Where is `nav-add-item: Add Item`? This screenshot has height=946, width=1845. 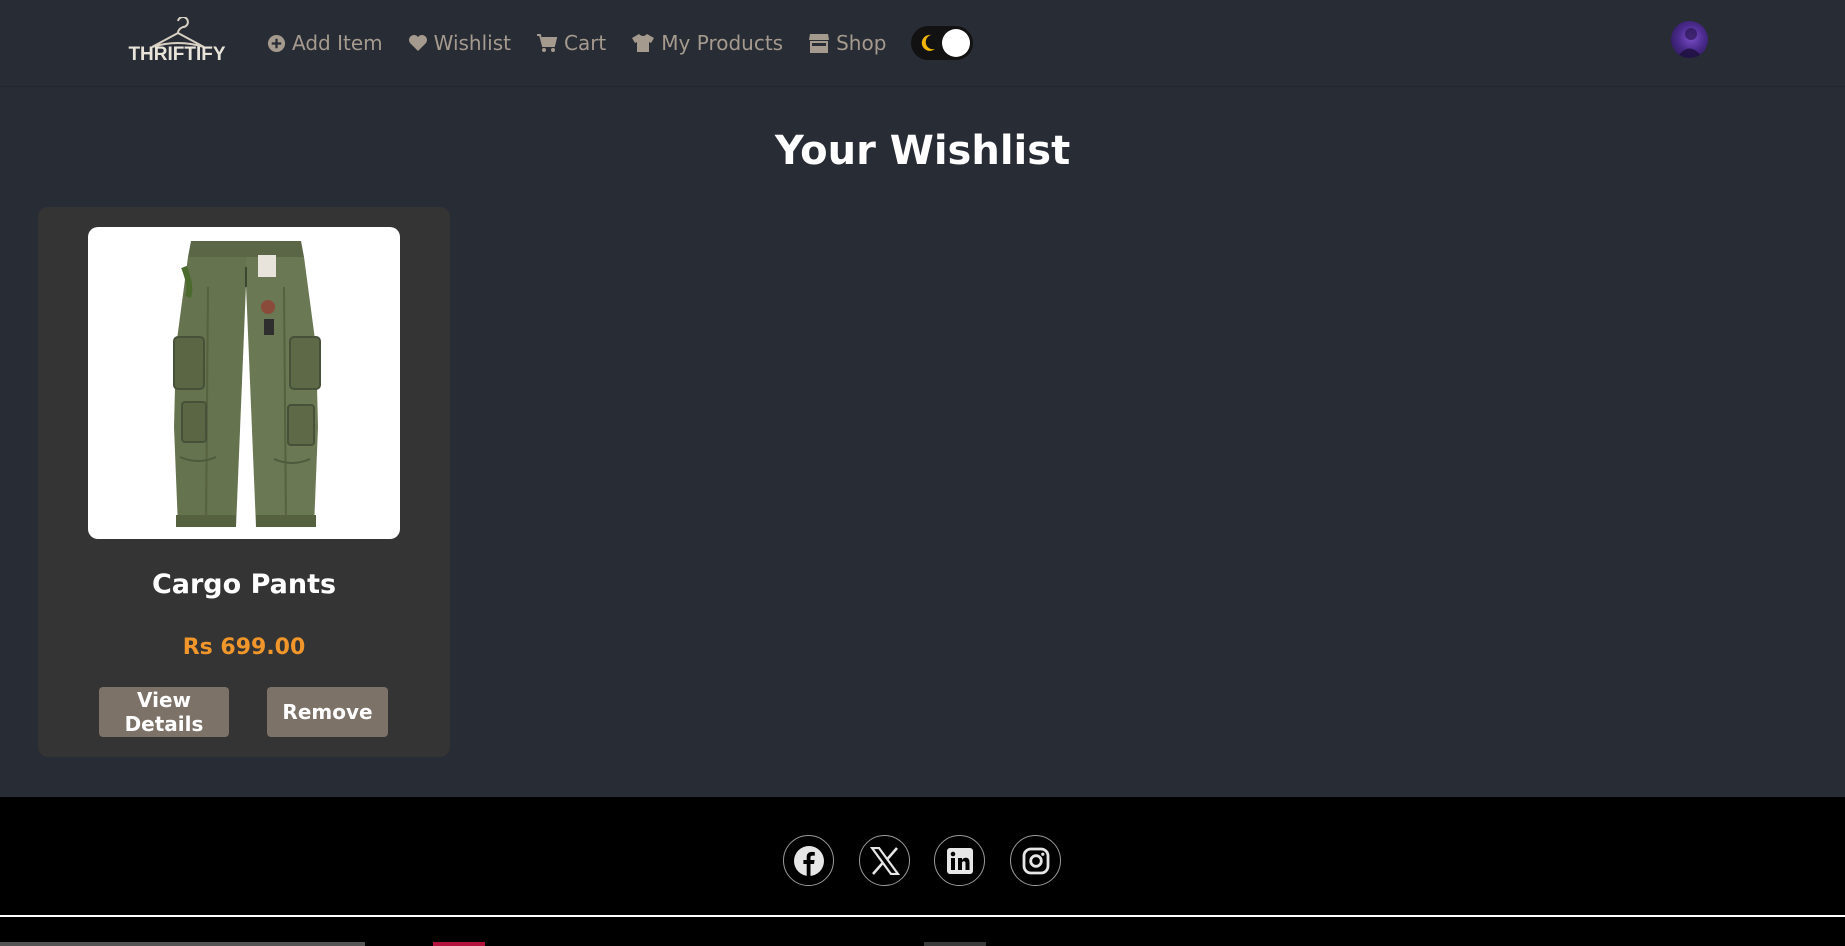 nav-add-item: Add Item is located at coordinates (325, 43).